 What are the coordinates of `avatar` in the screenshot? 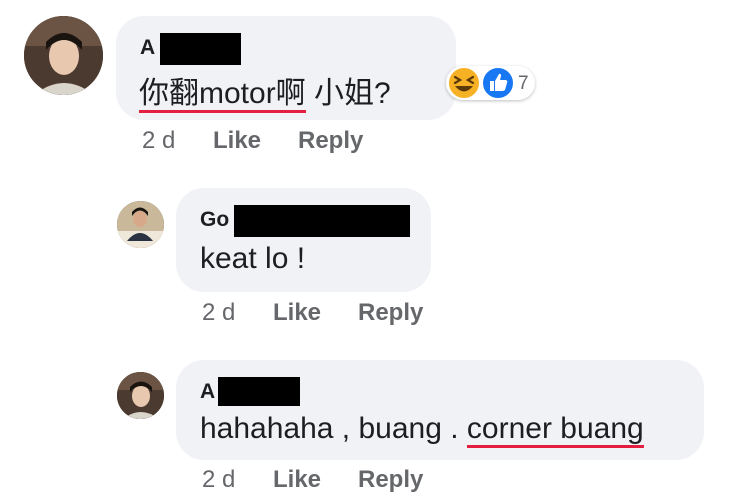 It's located at (140, 395).